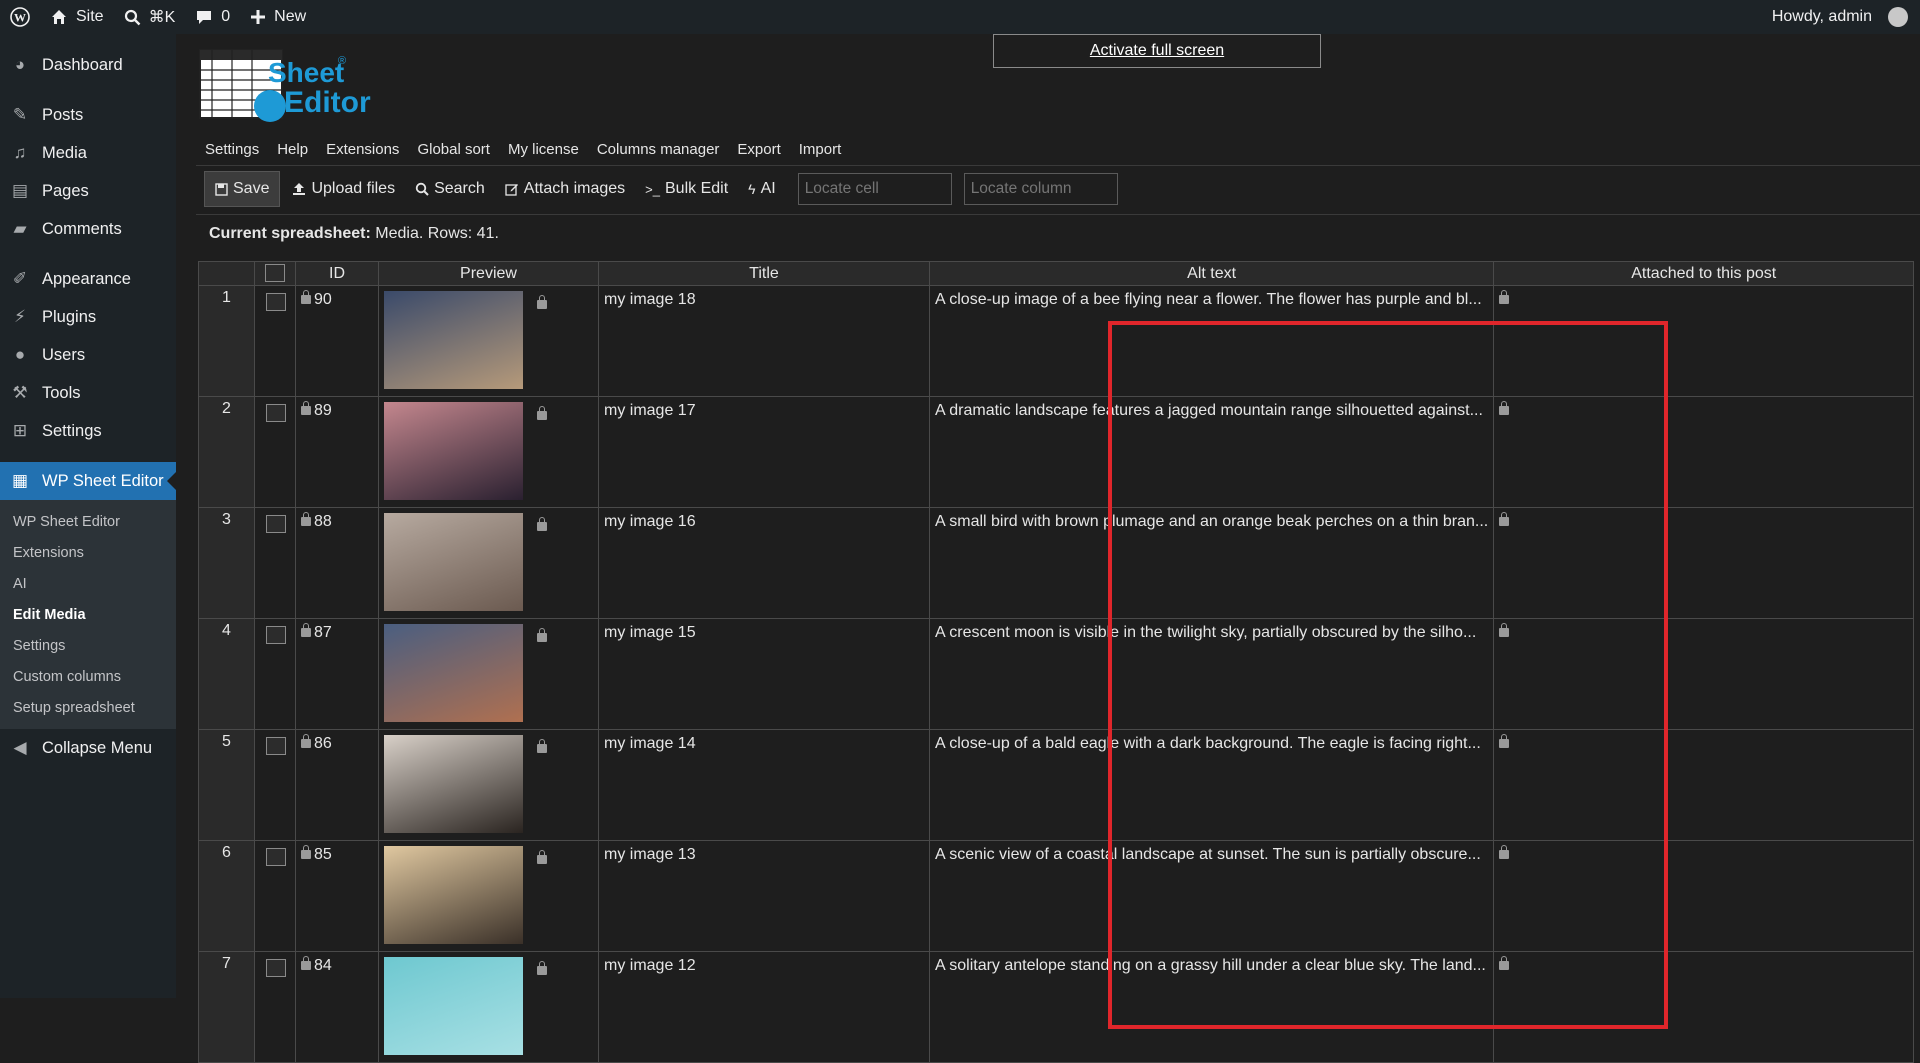 This screenshot has width=1920, height=1063. I want to click on submenu-setup-spreadsheet: Setup spreadsheet, so click(88, 707).